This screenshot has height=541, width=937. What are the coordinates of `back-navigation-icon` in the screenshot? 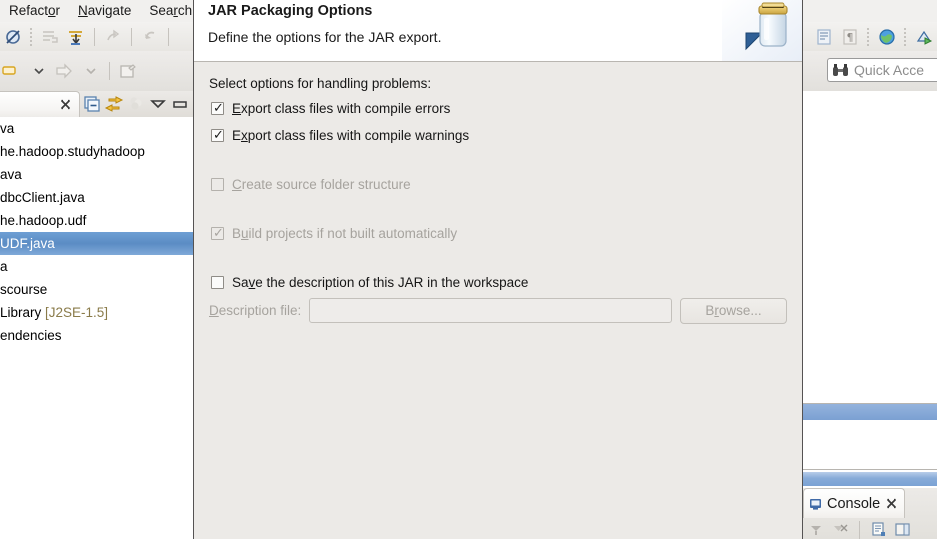 It's located at (150, 37).